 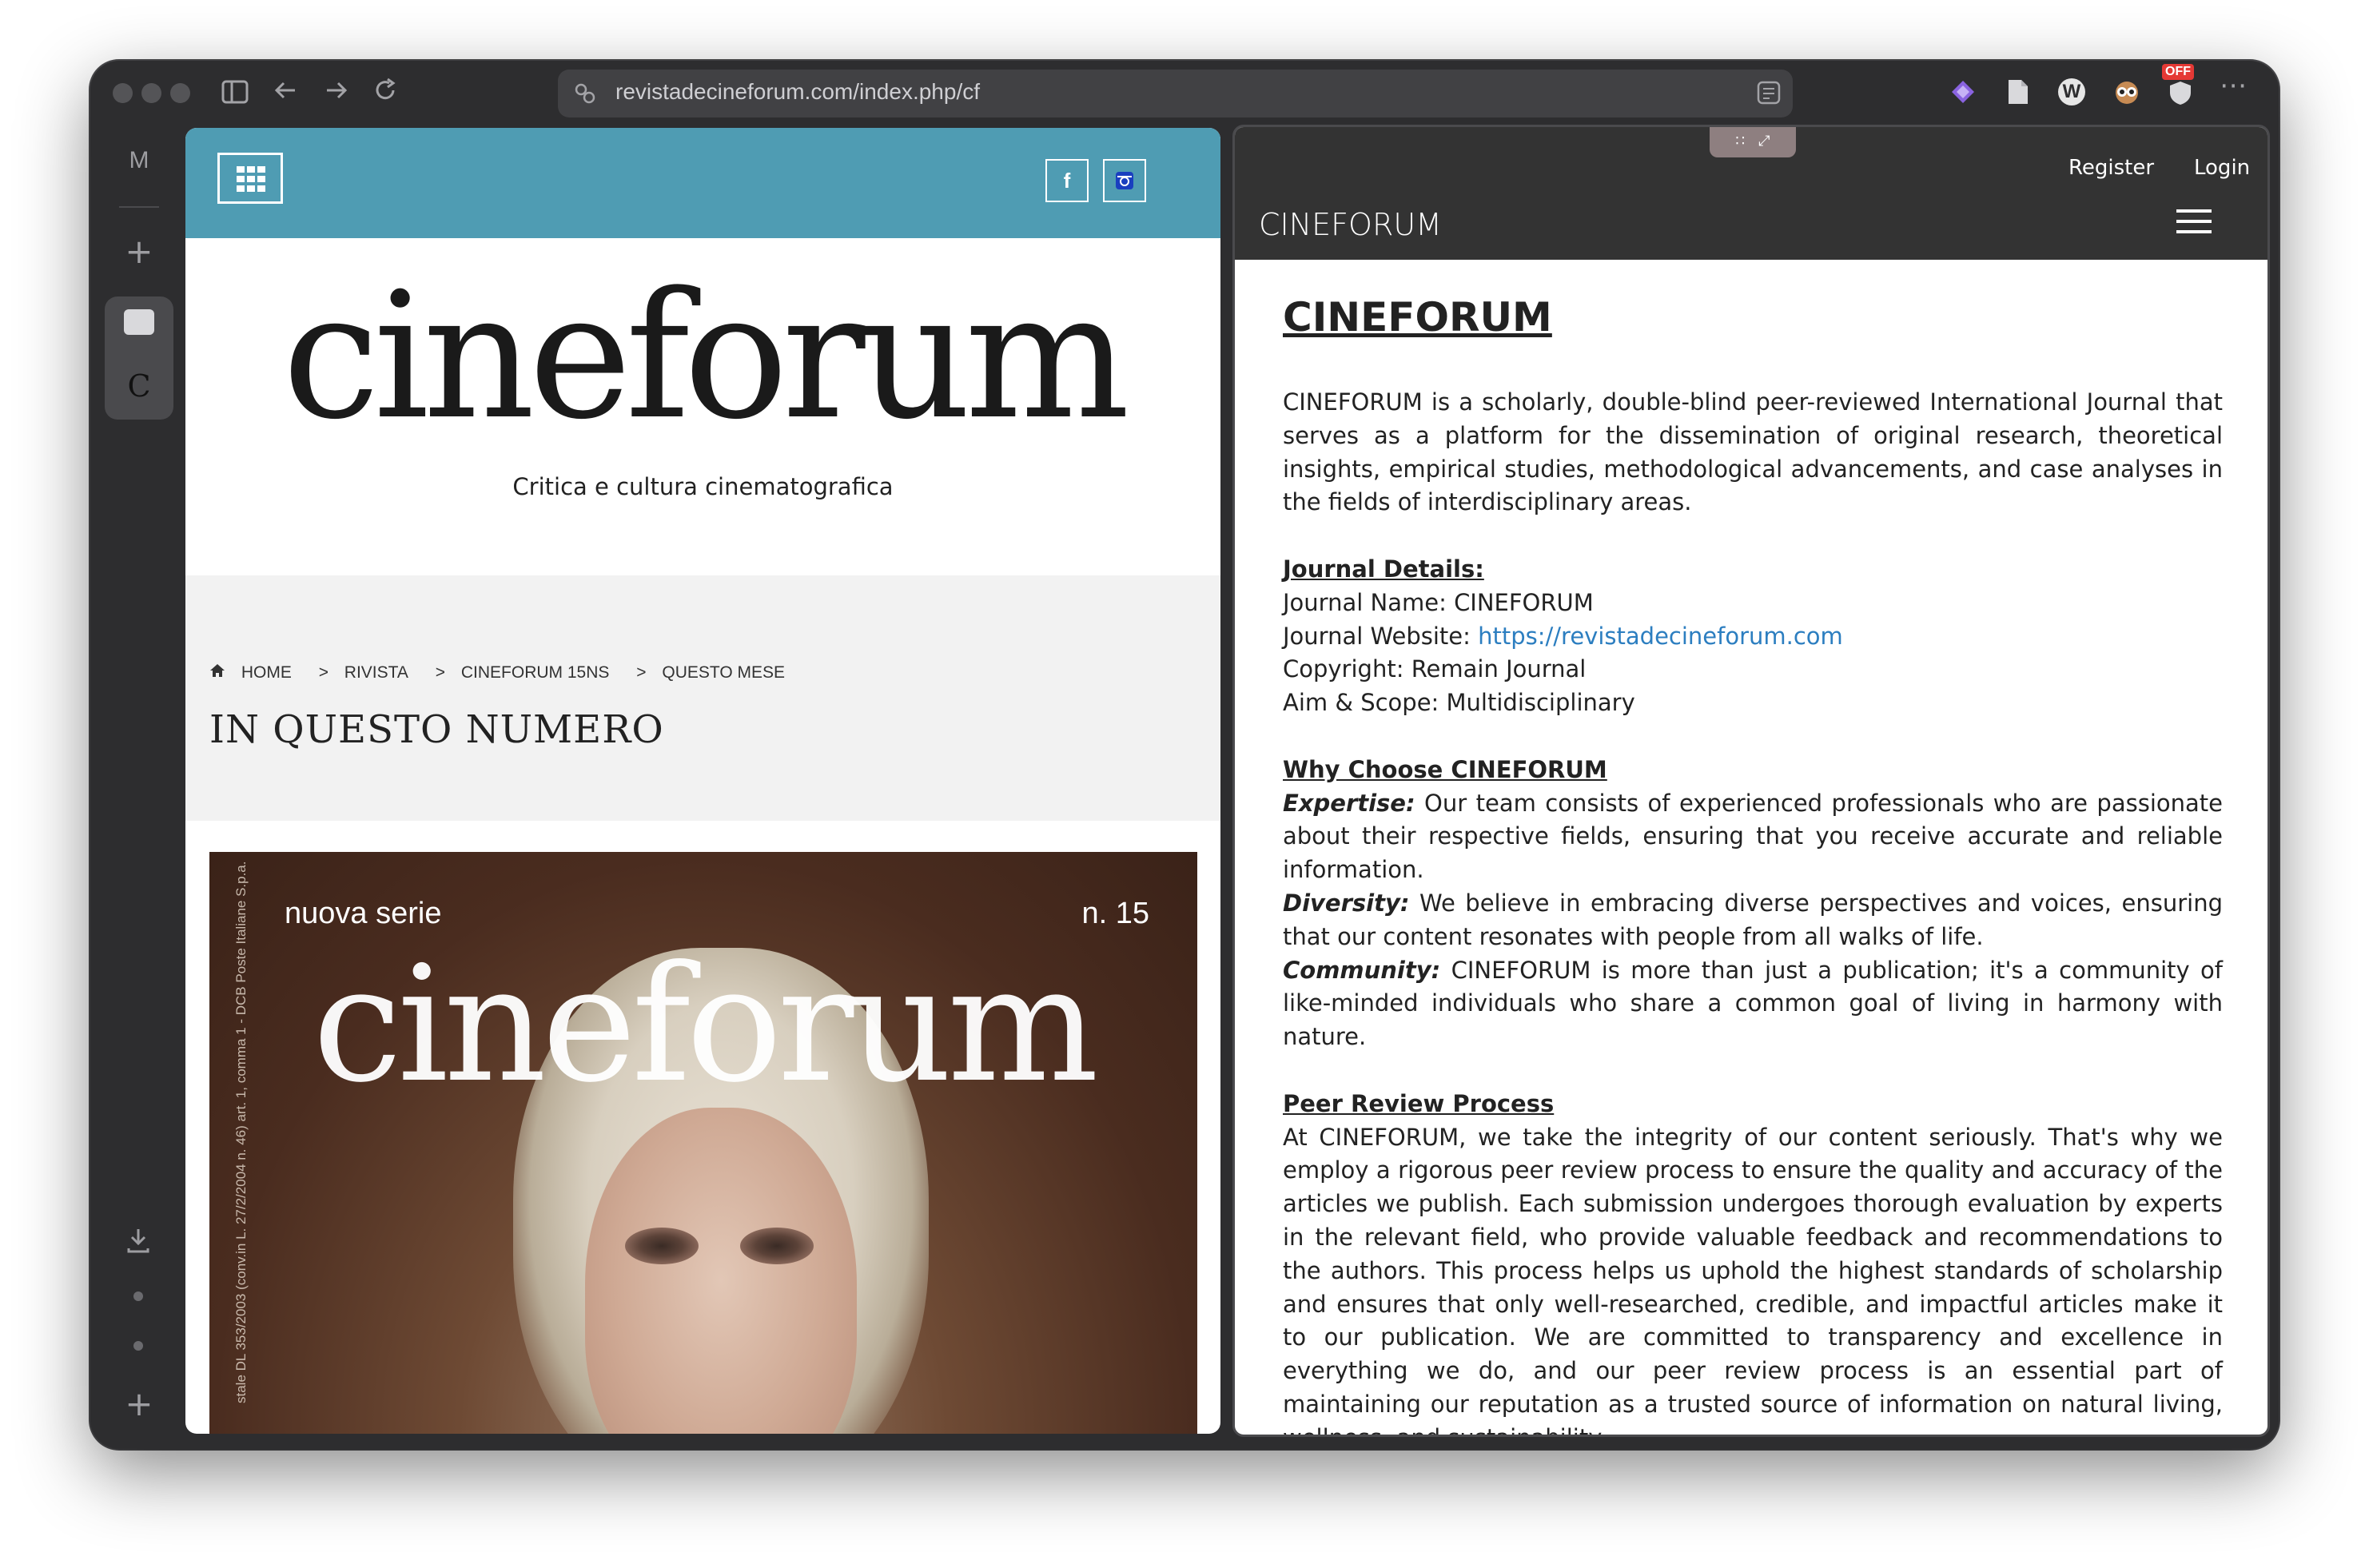 I want to click on downloads-icon, so click(x=138, y=1242).